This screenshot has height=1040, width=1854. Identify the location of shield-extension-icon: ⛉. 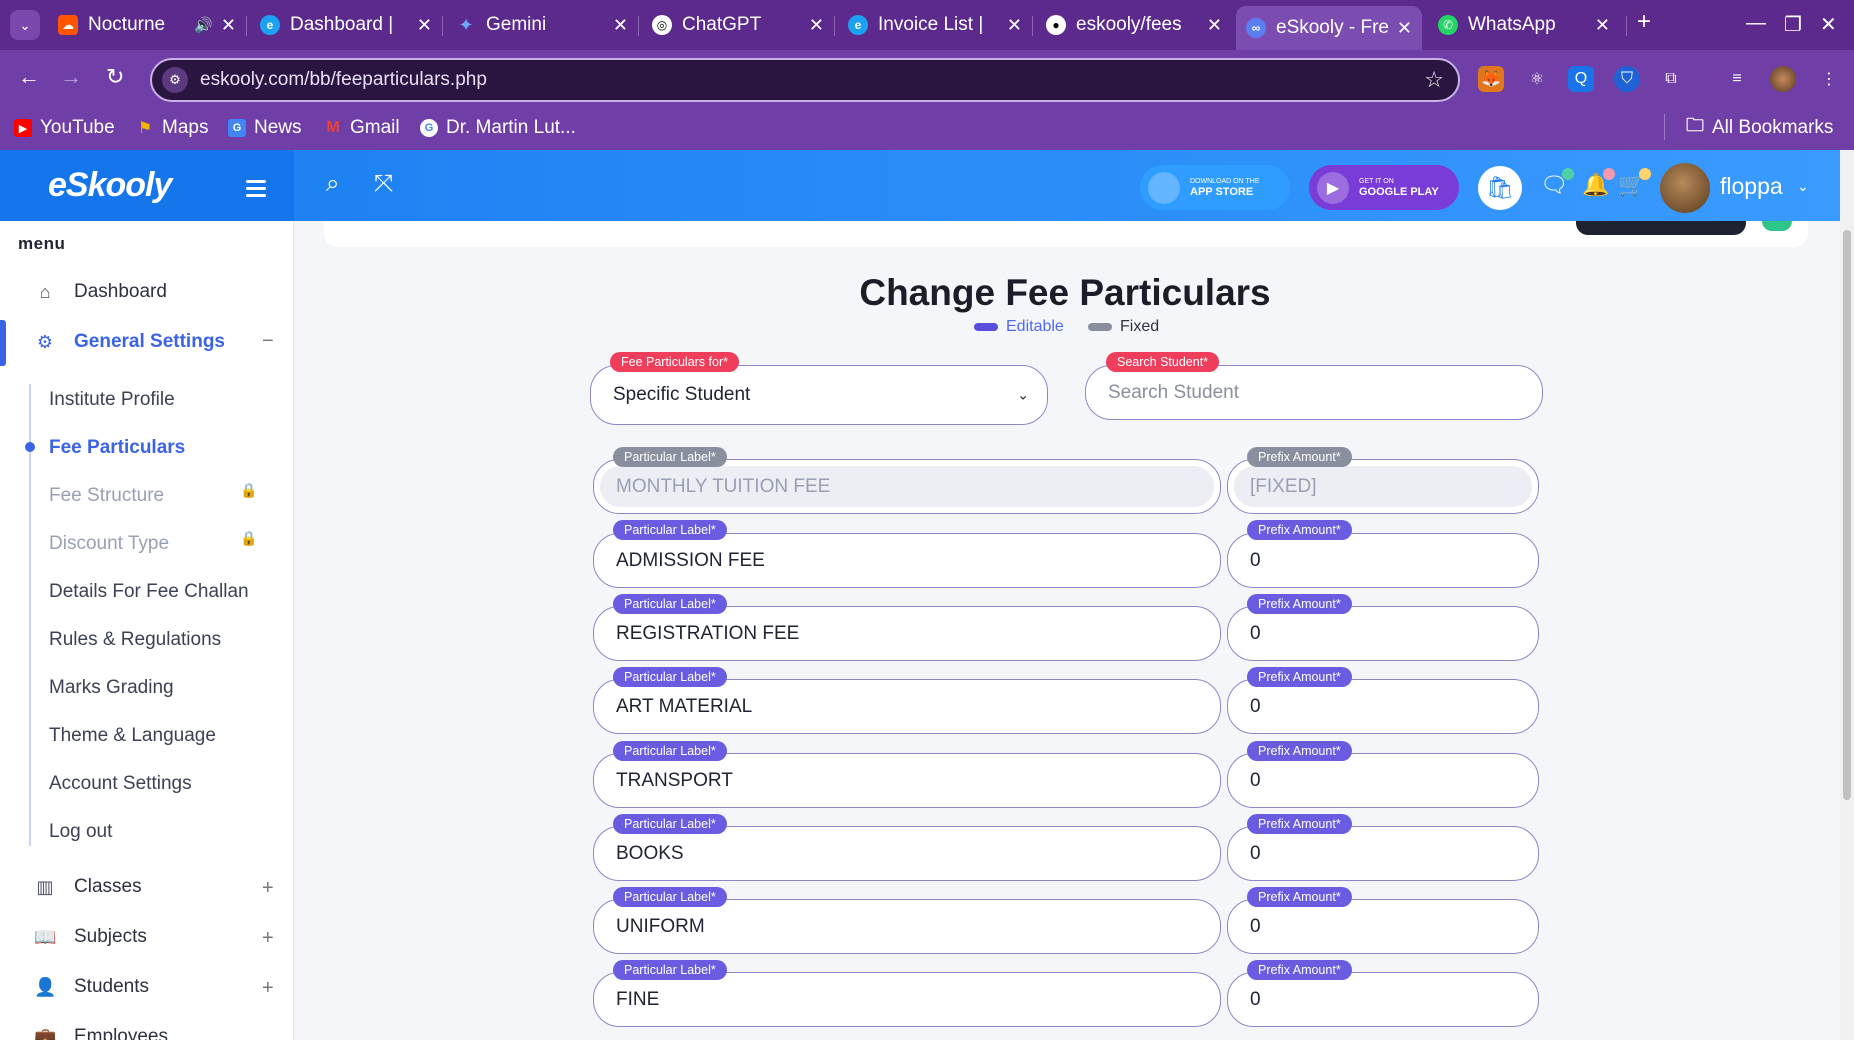
(1627, 79).